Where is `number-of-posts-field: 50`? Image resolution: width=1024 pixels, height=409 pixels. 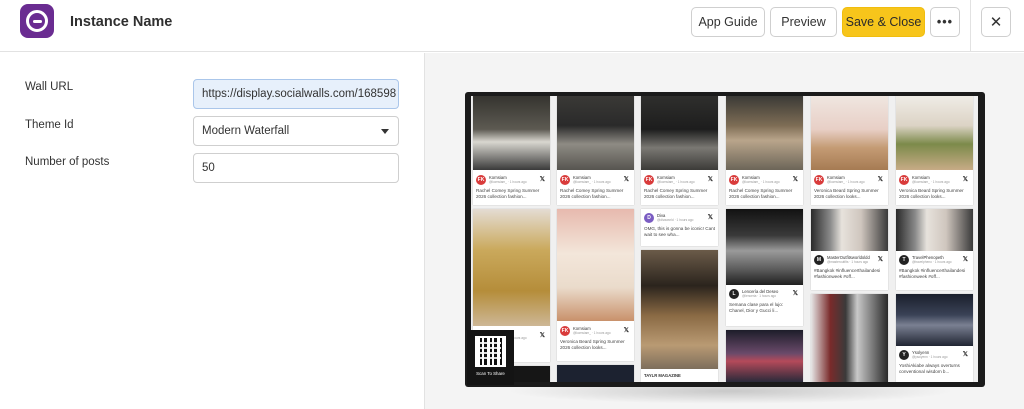
number-of-posts-field: 50 is located at coordinates (296, 168).